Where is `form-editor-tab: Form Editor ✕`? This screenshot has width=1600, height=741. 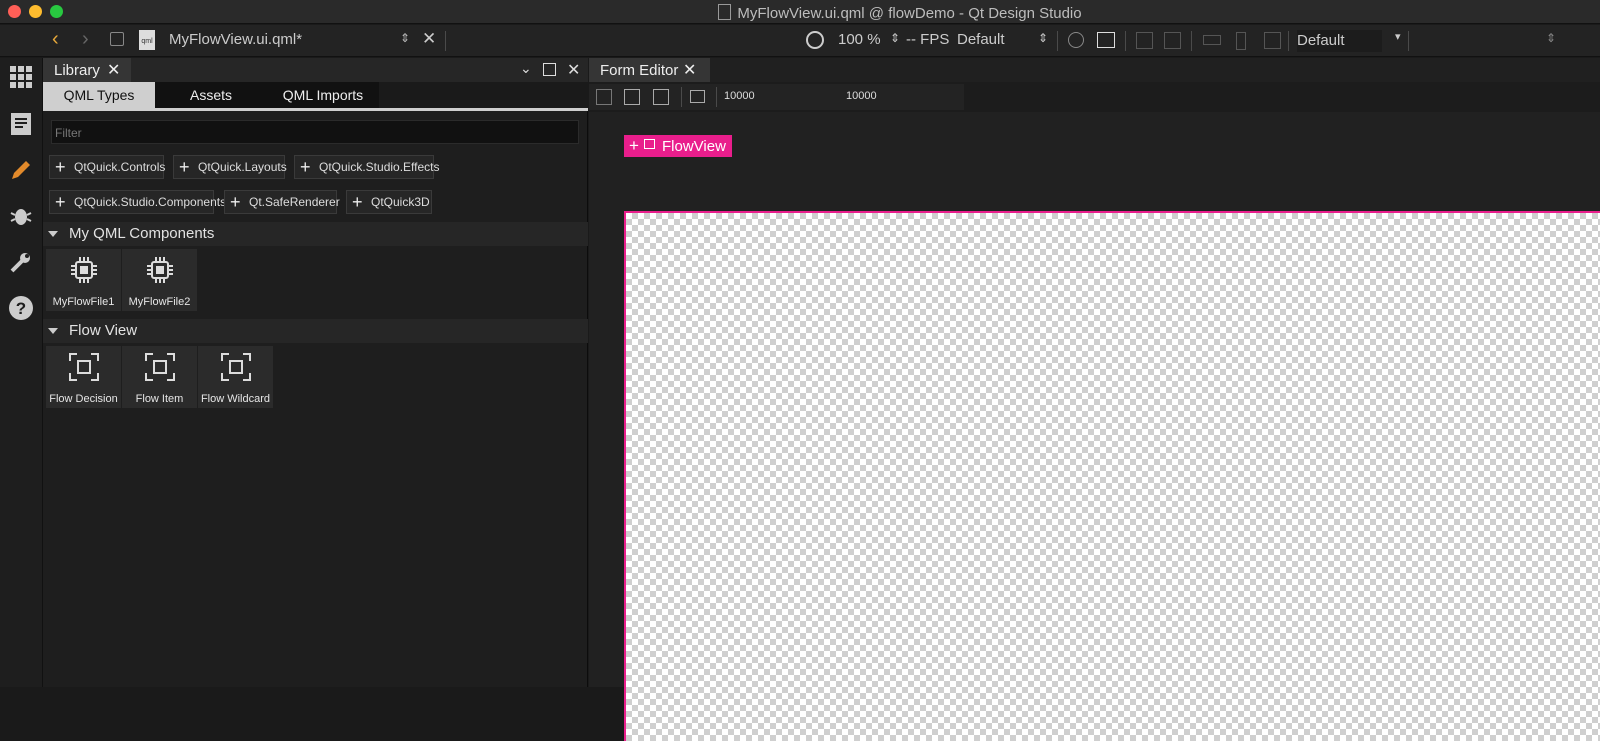
form-editor-tab: Form Editor ✕ is located at coordinates (649, 70).